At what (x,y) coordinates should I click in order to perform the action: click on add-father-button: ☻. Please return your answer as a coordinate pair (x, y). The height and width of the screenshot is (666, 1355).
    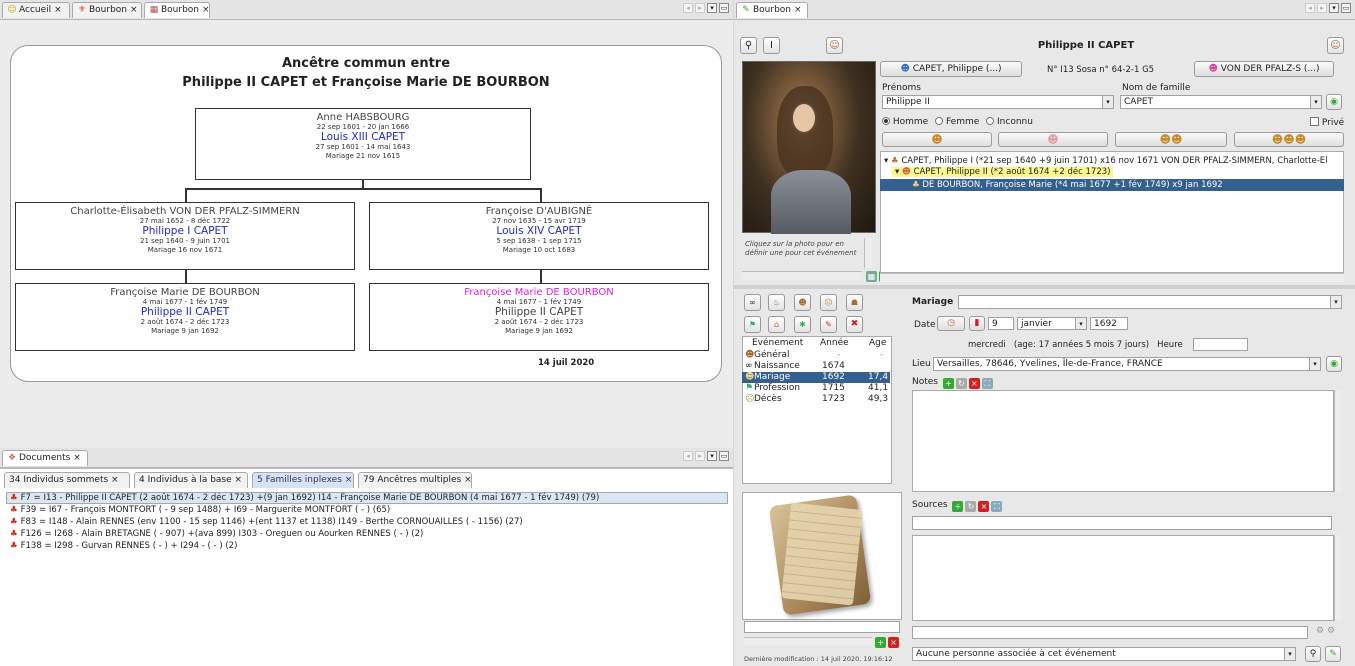
    Looking at the image, I should click on (937, 139).